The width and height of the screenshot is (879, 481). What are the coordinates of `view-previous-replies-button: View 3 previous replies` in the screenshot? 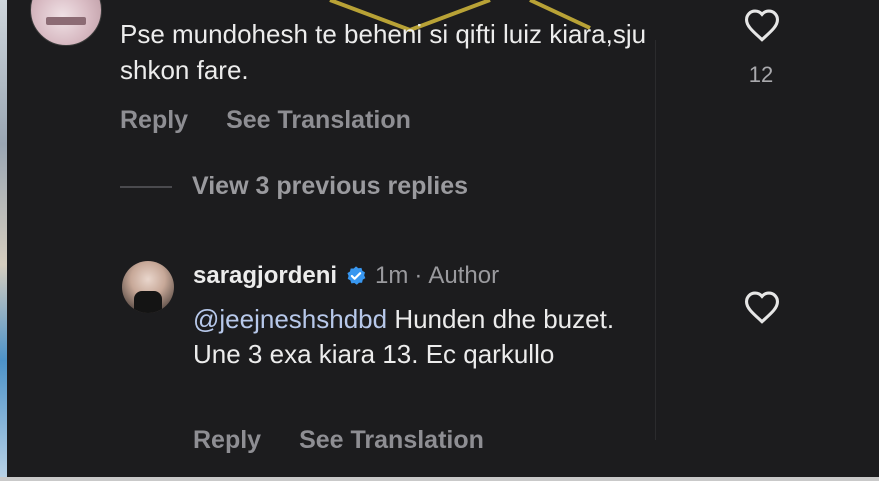 It's located at (294, 186).